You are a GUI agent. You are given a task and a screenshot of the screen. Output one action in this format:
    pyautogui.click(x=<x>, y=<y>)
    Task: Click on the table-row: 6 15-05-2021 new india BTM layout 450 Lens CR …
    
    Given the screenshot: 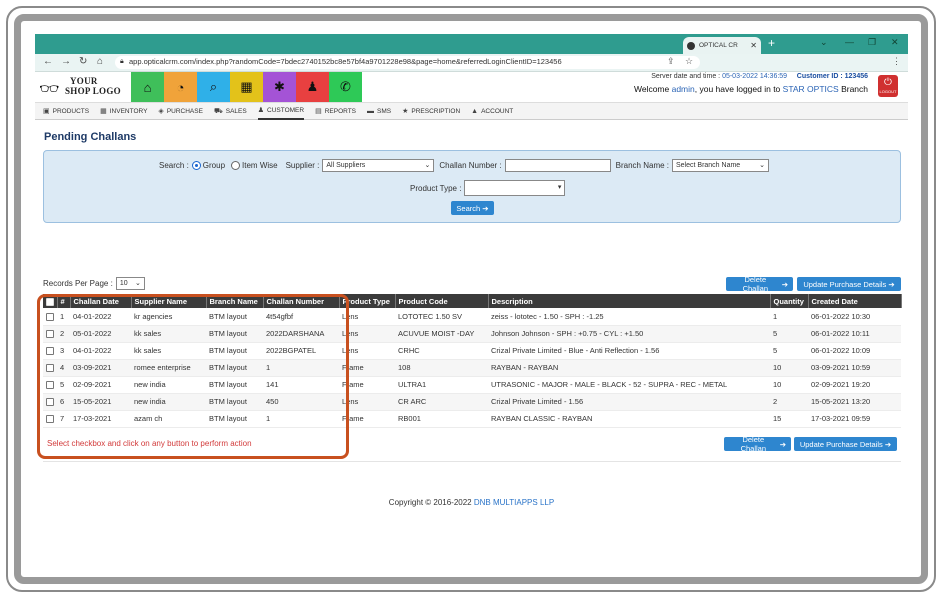 What is the action you would take?
    pyautogui.click(x=472, y=402)
    